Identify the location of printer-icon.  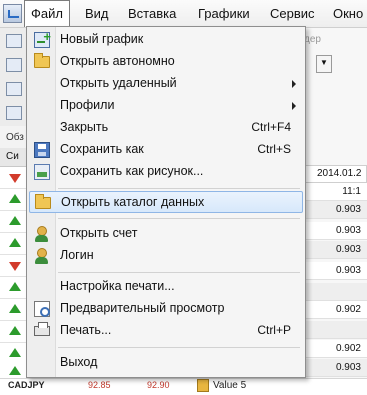
(42, 329).